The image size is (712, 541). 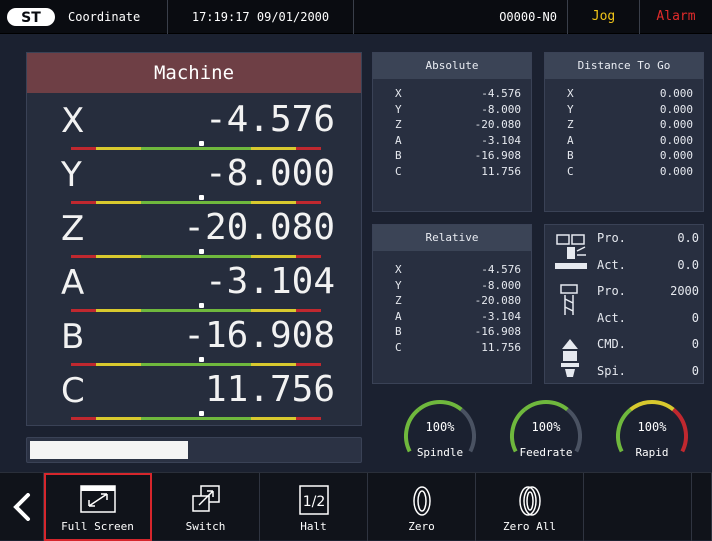 What do you see at coordinates (313, 502) in the screenshot?
I see `svg-text: 1/2` at bounding box center [313, 502].